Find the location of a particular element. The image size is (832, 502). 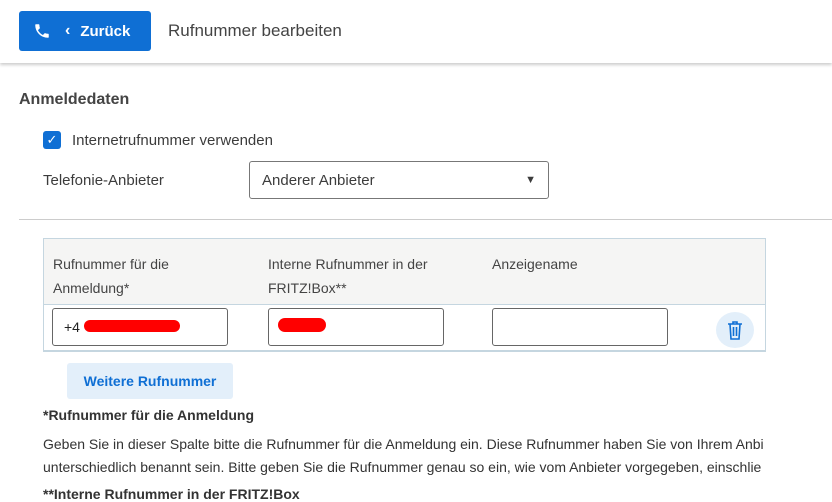

add-number-button: Weitere Rufnummer is located at coordinates (150, 381).